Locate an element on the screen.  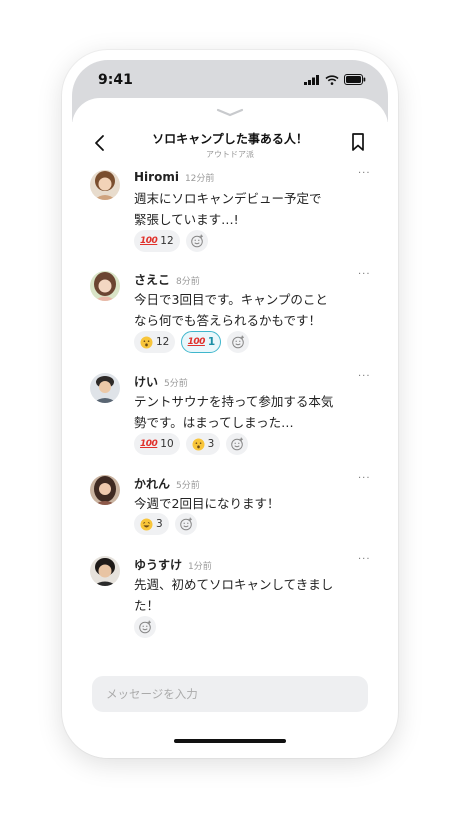
message-time: 12分前 is located at coordinates (199, 179).